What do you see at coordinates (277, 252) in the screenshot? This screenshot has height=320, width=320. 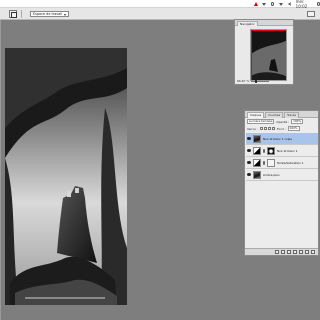 I see `link-layers-icon` at bounding box center [277, 252].